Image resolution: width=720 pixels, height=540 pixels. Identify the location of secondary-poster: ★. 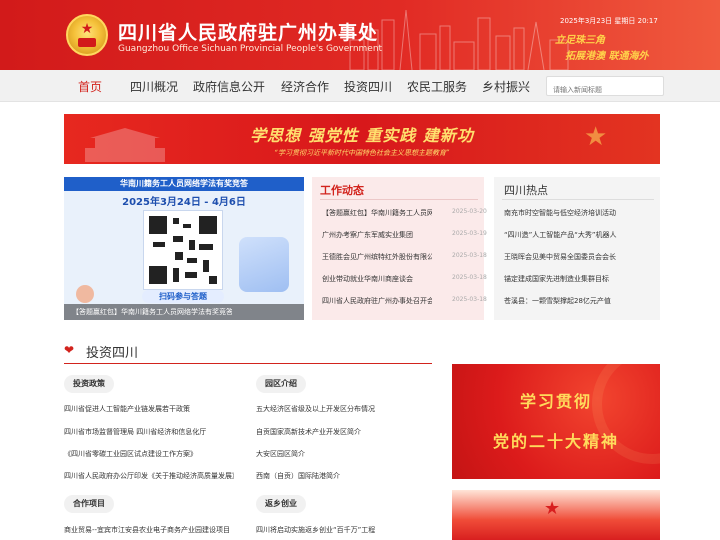
(556, 515).